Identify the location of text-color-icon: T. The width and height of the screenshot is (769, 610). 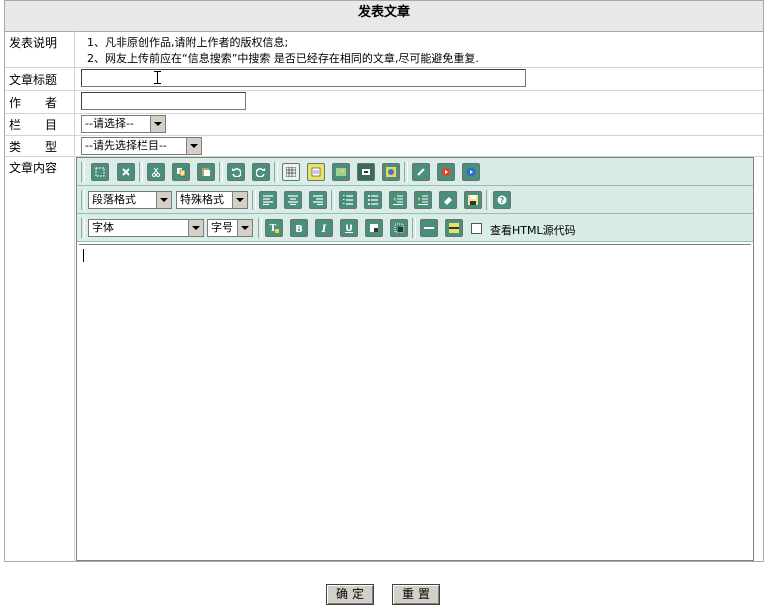
(274, 228).